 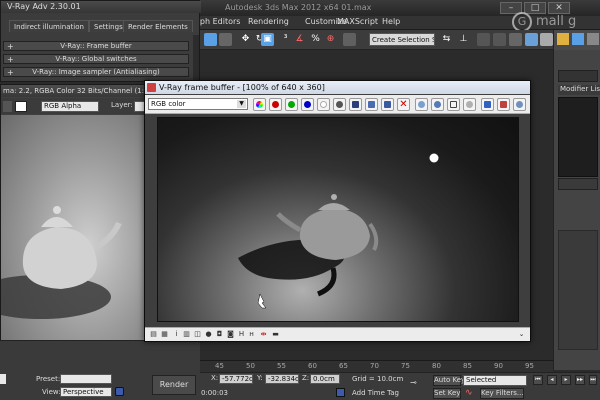 I want to click on hsl-icon: H, so click(x=241, y=334).